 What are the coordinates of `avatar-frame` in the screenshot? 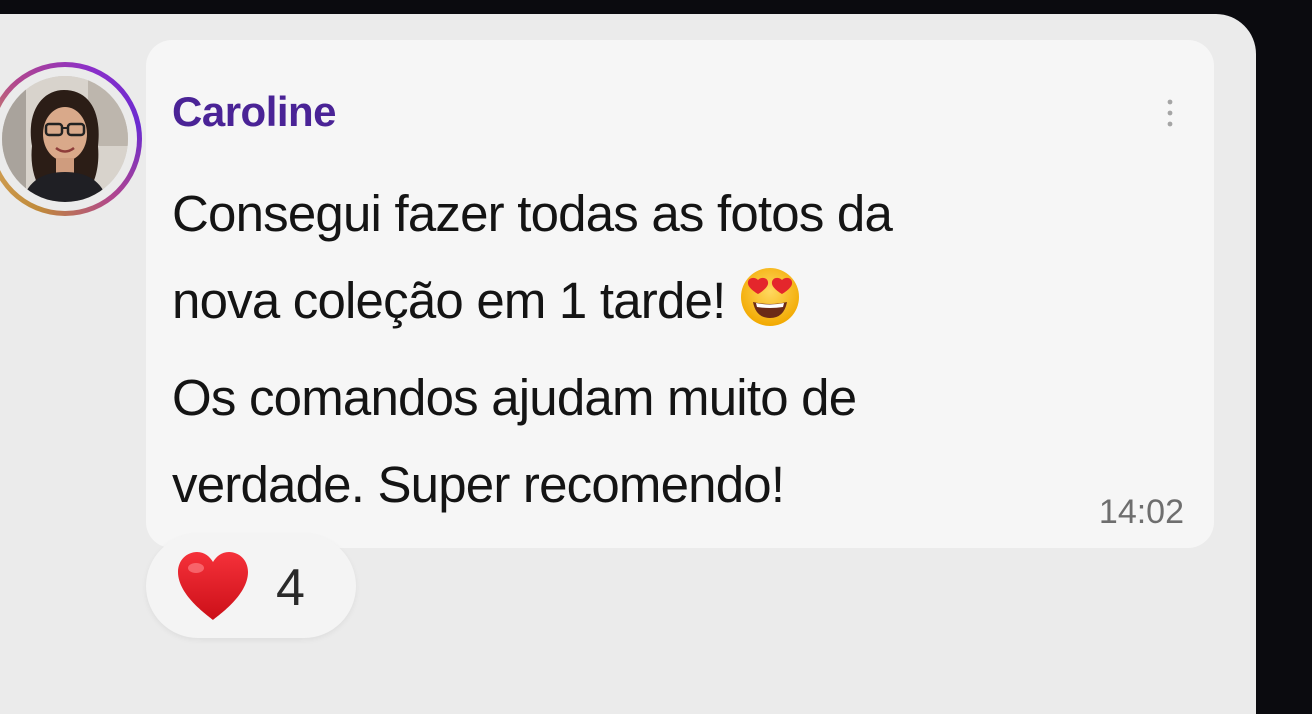 It's located at (68, 139).